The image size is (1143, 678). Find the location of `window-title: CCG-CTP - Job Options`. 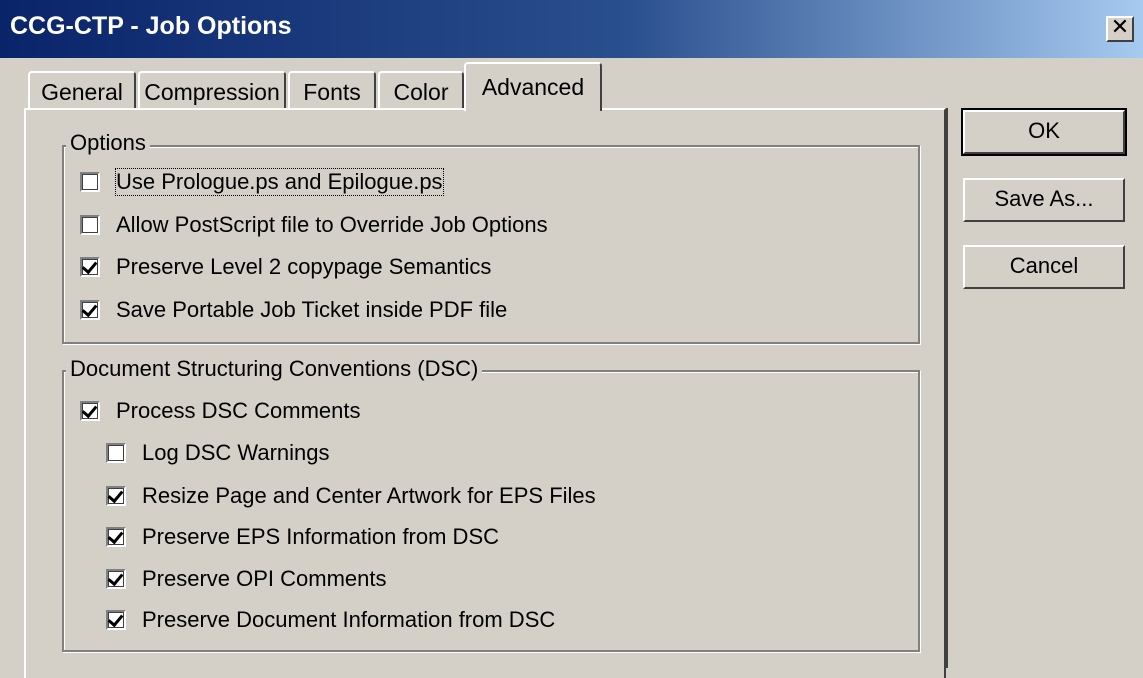

window-title: CCG-CTP - Job Options is located at coordinates (151, 26).